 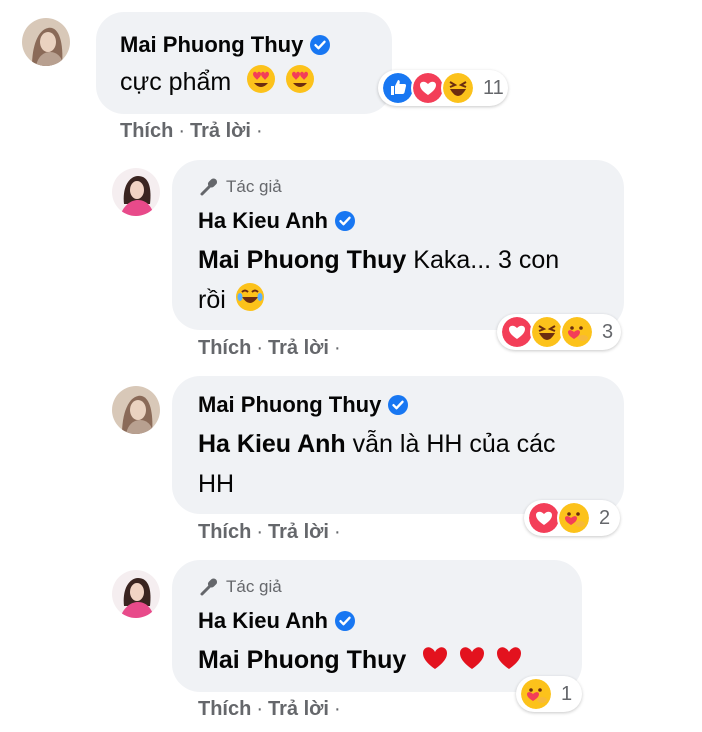 What do you see at coordinates (605, 517) in the screenshot?
I see `reaction-count: 2` at bounding box center [605, 517].